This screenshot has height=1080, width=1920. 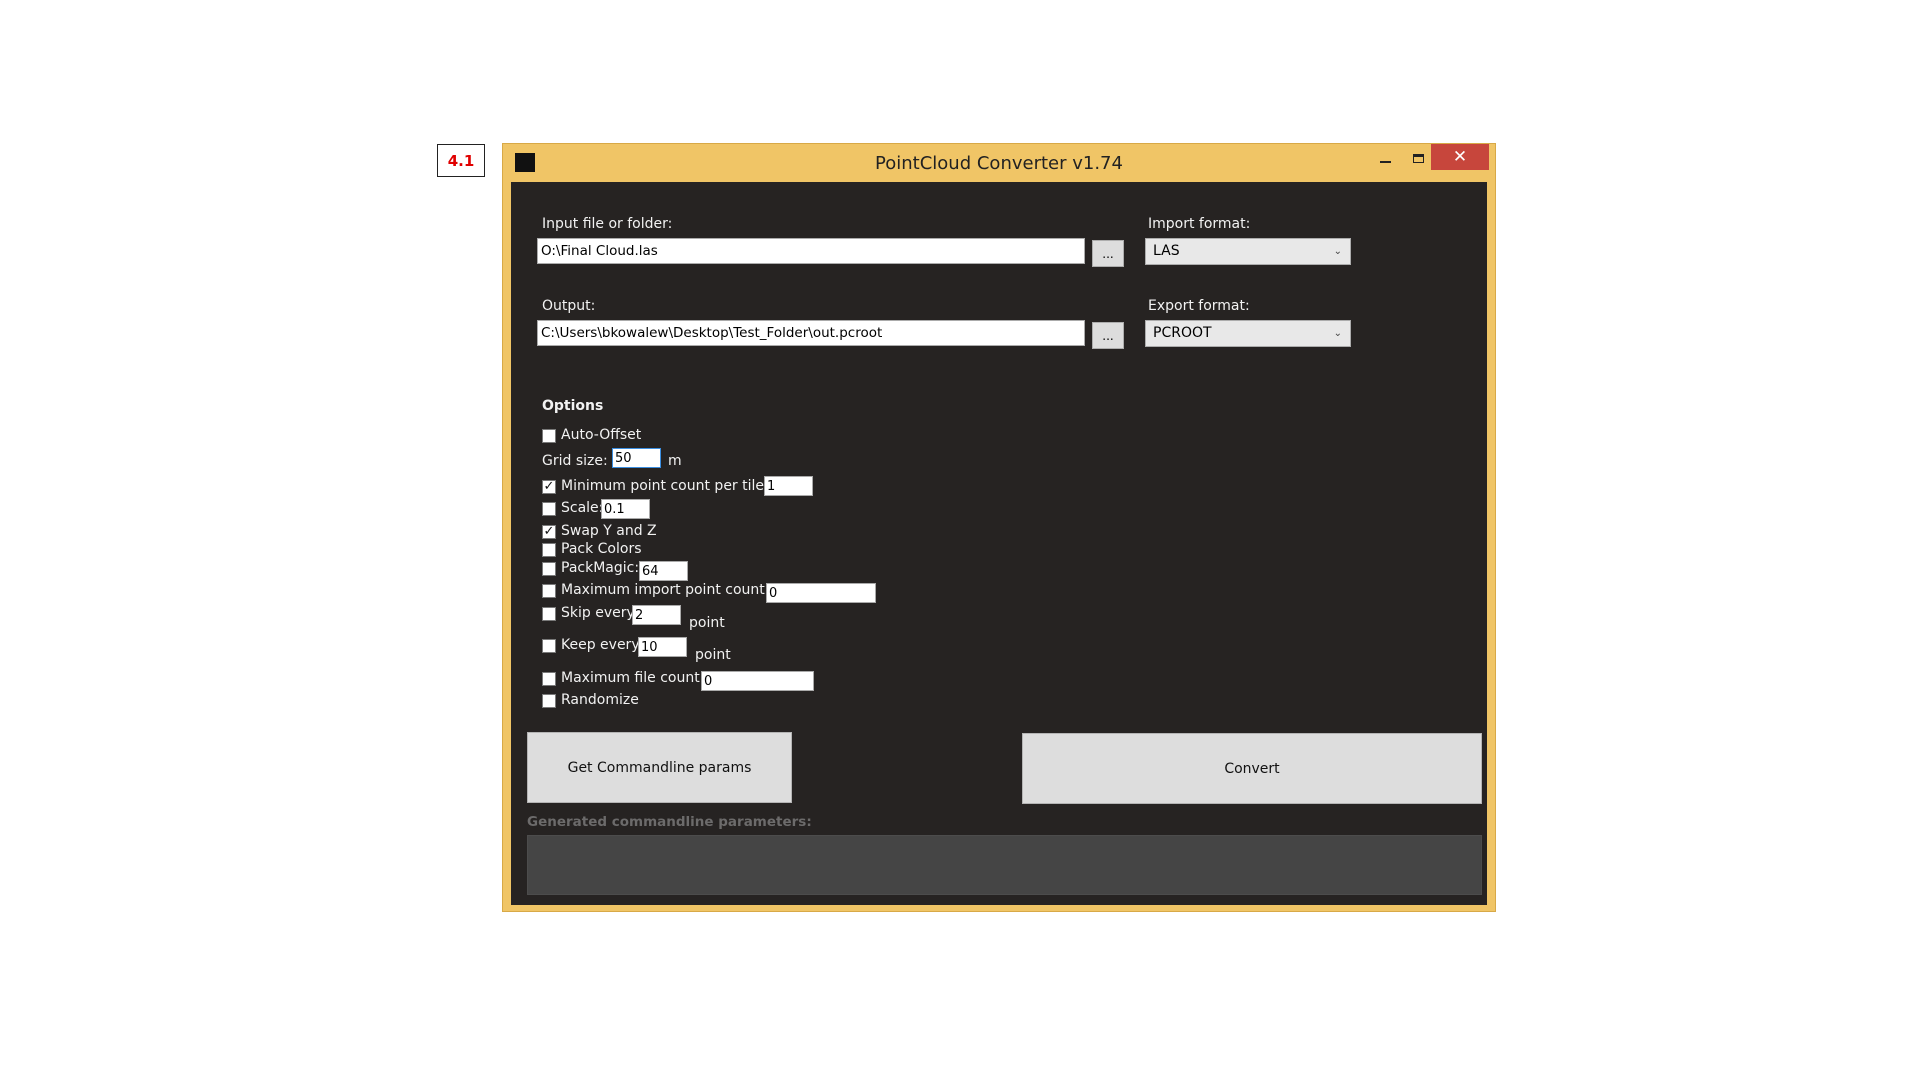 What do you see at coordinates (1004, 865) in the screenshot?
I see `generated-params-output` at bounding box center [1004, 865].